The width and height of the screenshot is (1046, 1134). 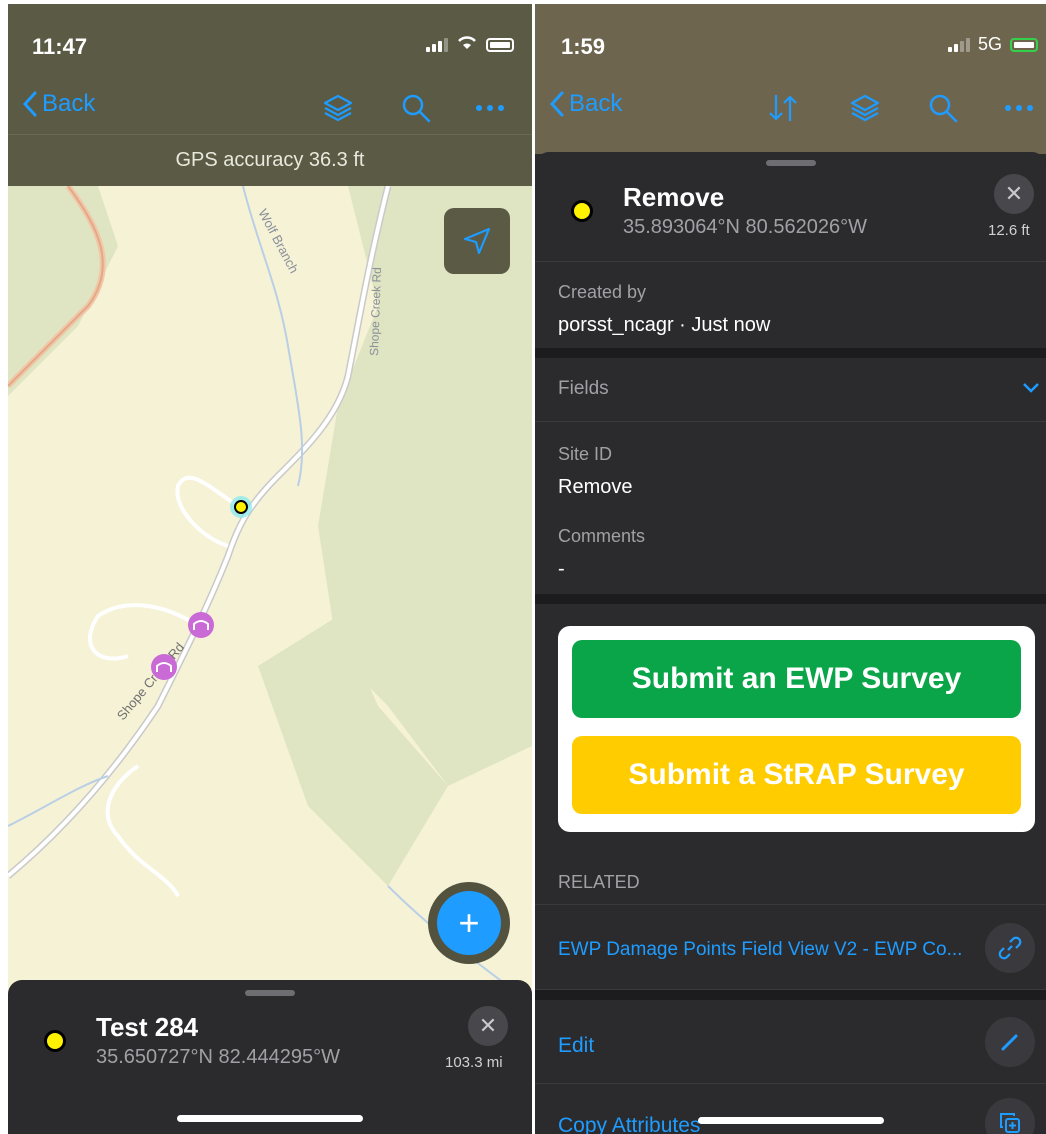 I want to click on feature-coordinates: 35.650727°N 82.444295°W, so click(x=218, y=1057).